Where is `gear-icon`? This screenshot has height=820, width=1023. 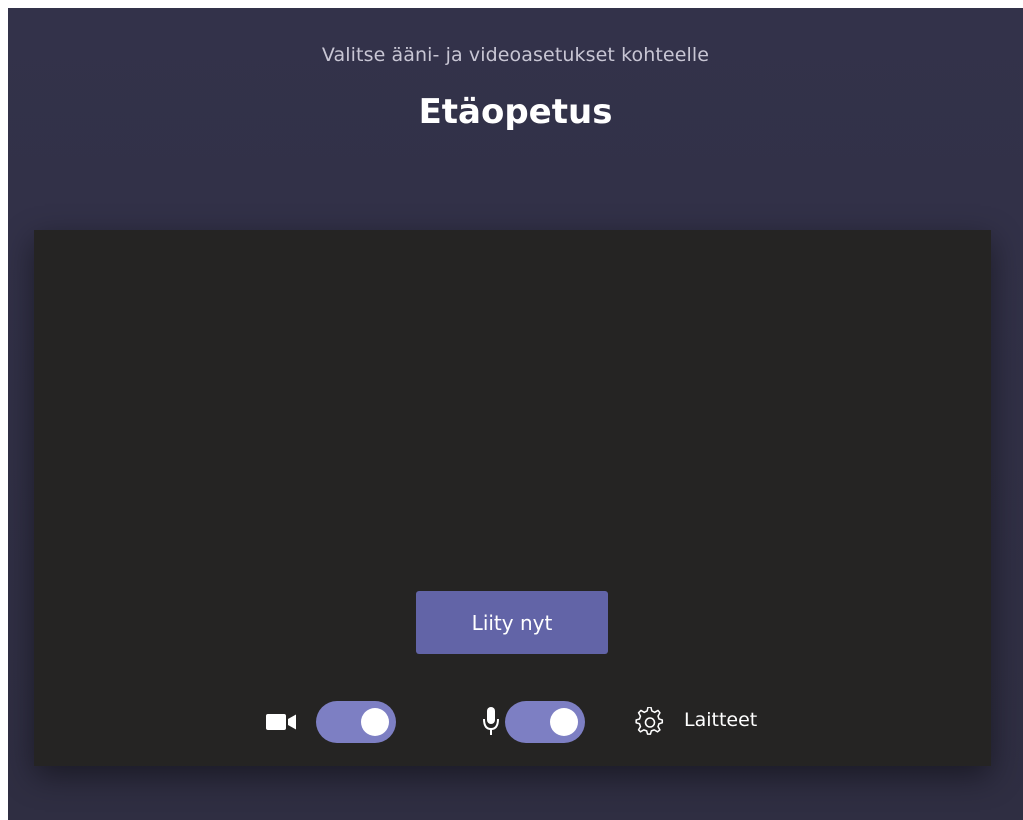
gear-icon is located at coordinates (649, 721).